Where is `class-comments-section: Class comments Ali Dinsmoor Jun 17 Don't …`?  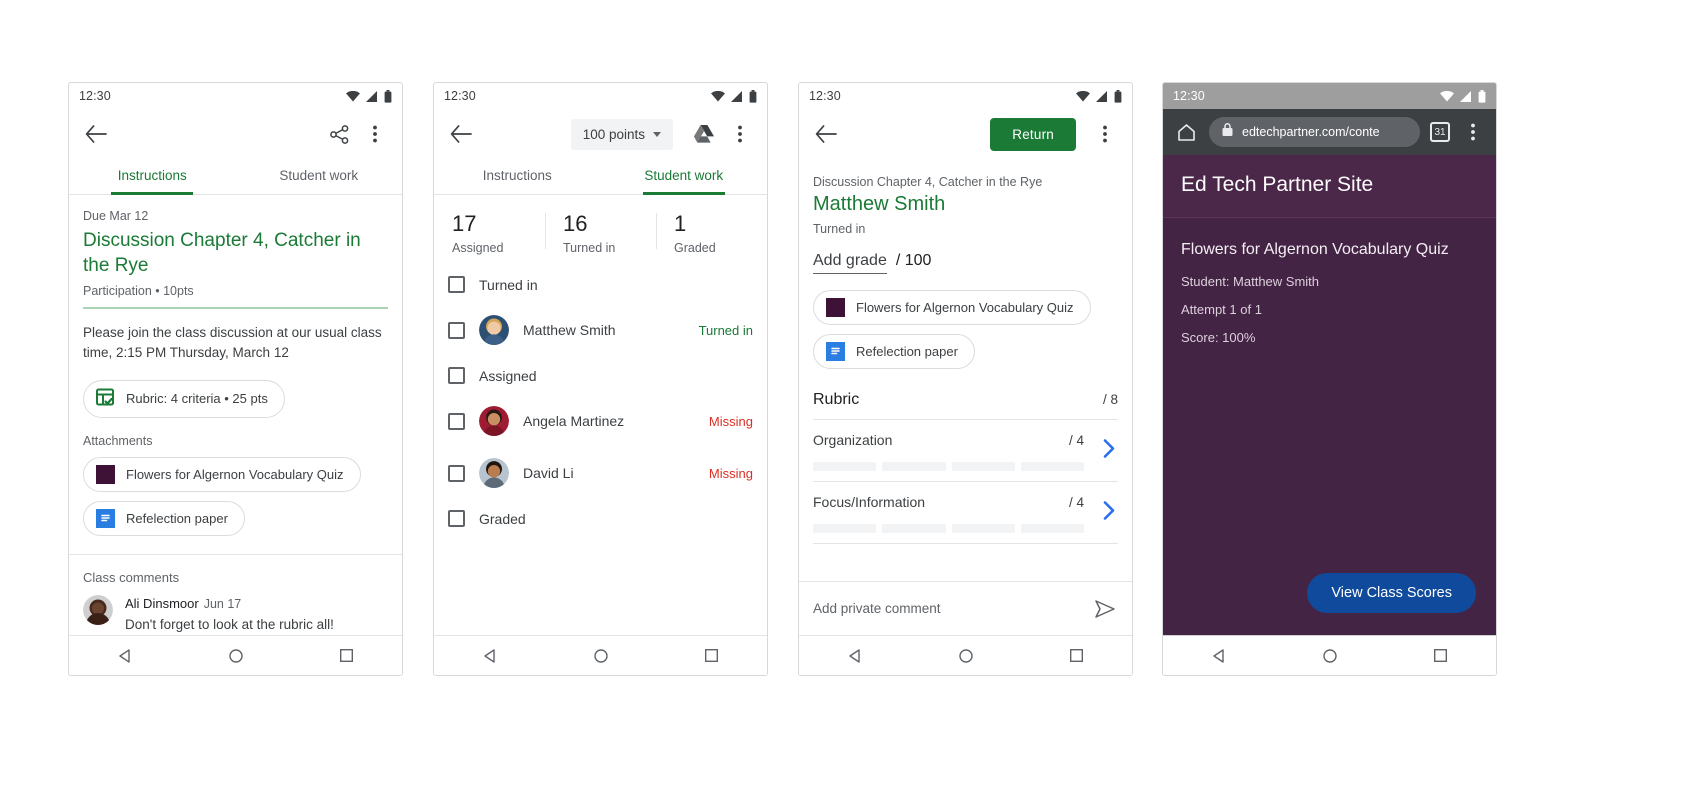
class-comments-section: Class comments Ali Dinsmoor Jun 17 Don't … is located at coordinates (235, 602).